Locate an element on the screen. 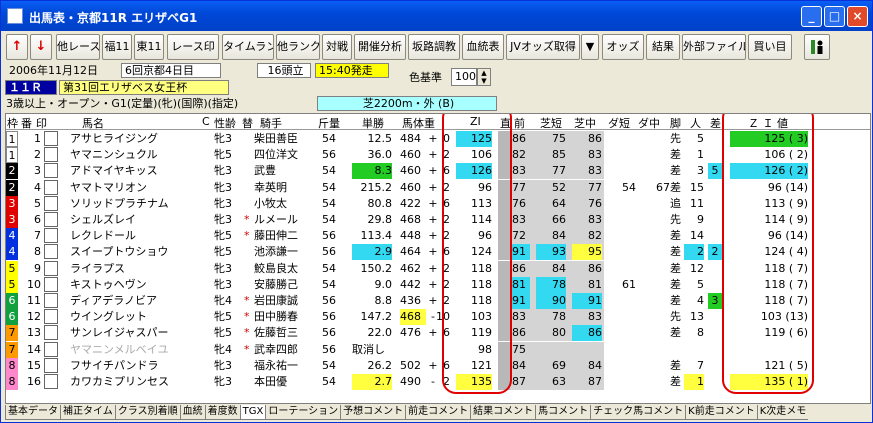 The width and height of the screenshot is (873, 423). tab-3: 血統 is located at coordinates (192, 412).